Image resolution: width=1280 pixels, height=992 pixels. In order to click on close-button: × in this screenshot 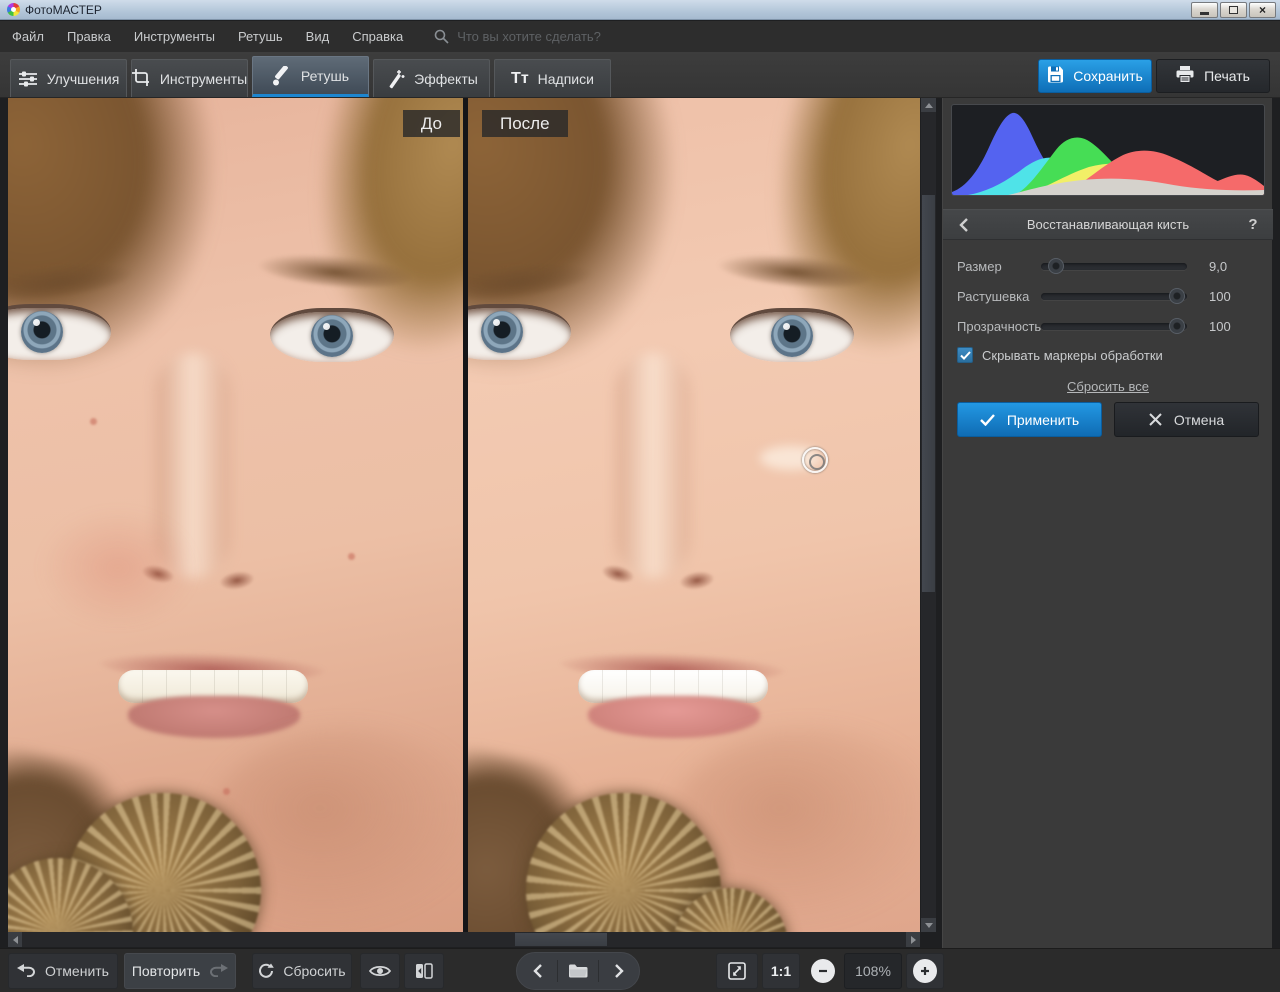, I will do `click(1262, 9)`.